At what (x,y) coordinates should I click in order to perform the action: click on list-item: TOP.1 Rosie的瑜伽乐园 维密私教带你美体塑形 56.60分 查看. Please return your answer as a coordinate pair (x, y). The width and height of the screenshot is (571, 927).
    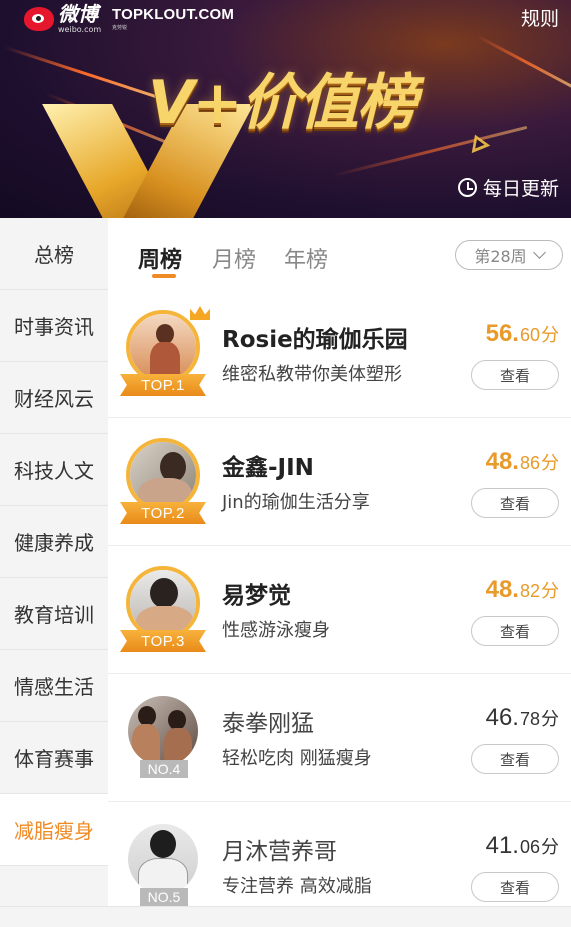
    Looking at the image, I should click on (339, 354).